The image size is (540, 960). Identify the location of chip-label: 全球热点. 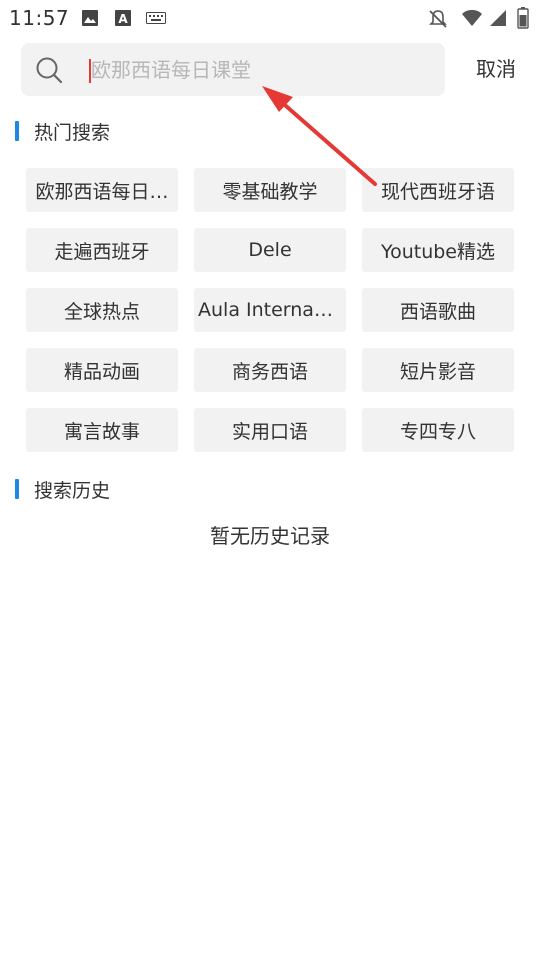
(101, 311).